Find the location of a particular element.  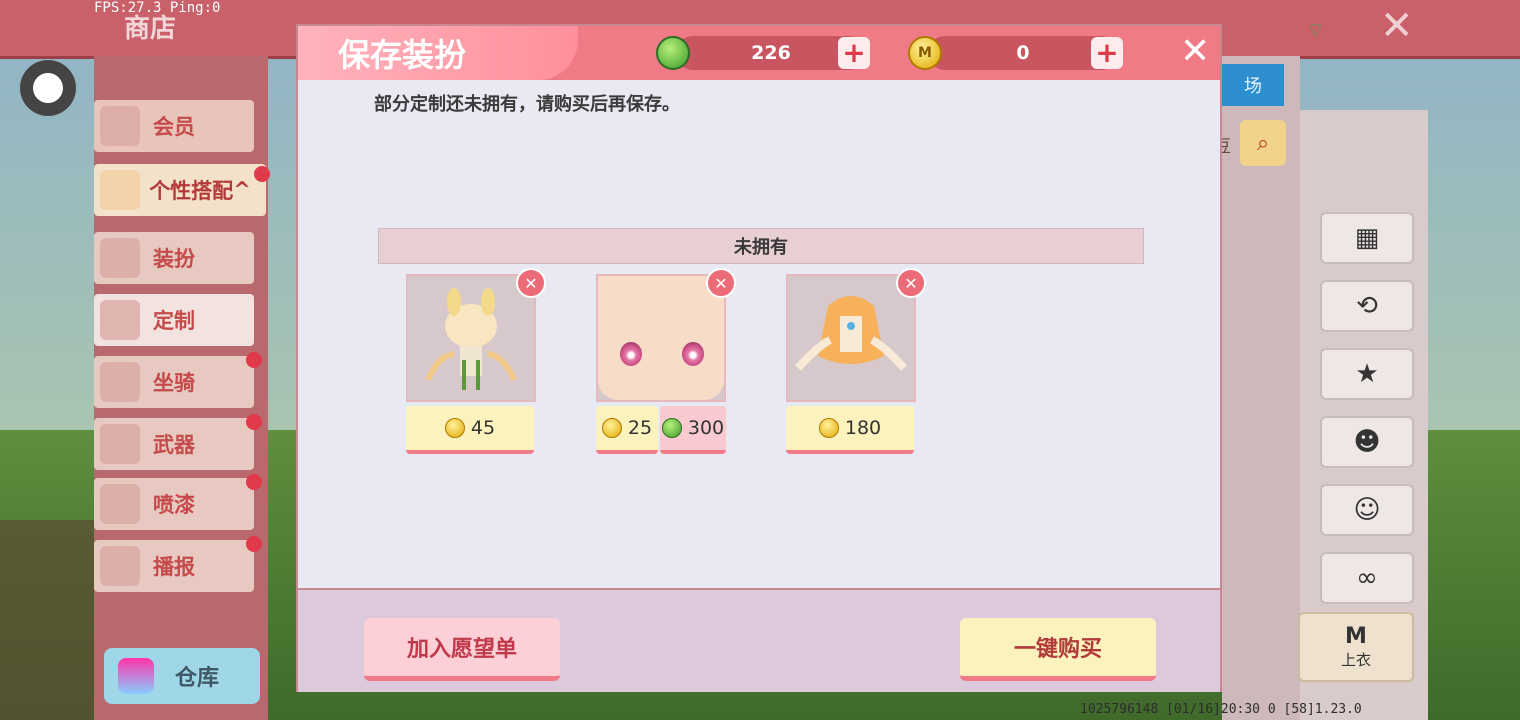

sidebar-item-mount: 坐骑 is located at coordinates (178, 380).